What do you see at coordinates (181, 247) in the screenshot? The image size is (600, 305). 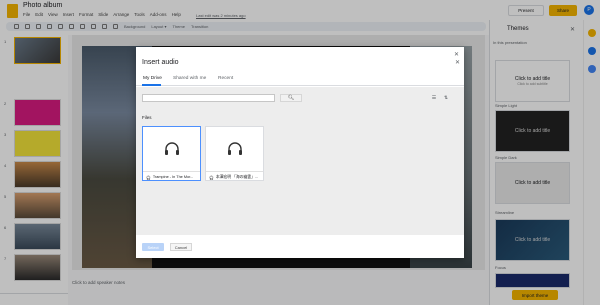 I see `cancel-button: Cancel` at bounding box center [181, 247].